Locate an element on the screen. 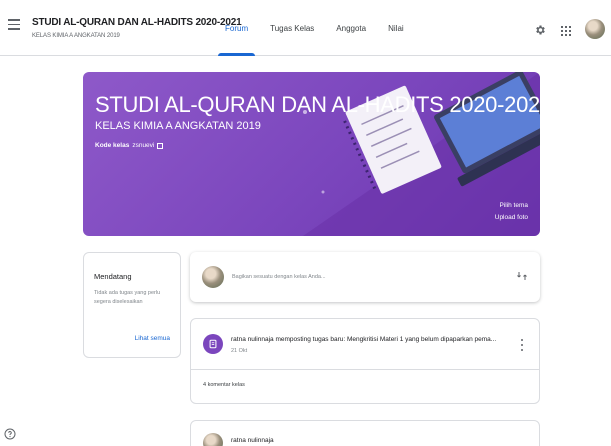  apps-grid-icon is located at coordinates (566, 31).